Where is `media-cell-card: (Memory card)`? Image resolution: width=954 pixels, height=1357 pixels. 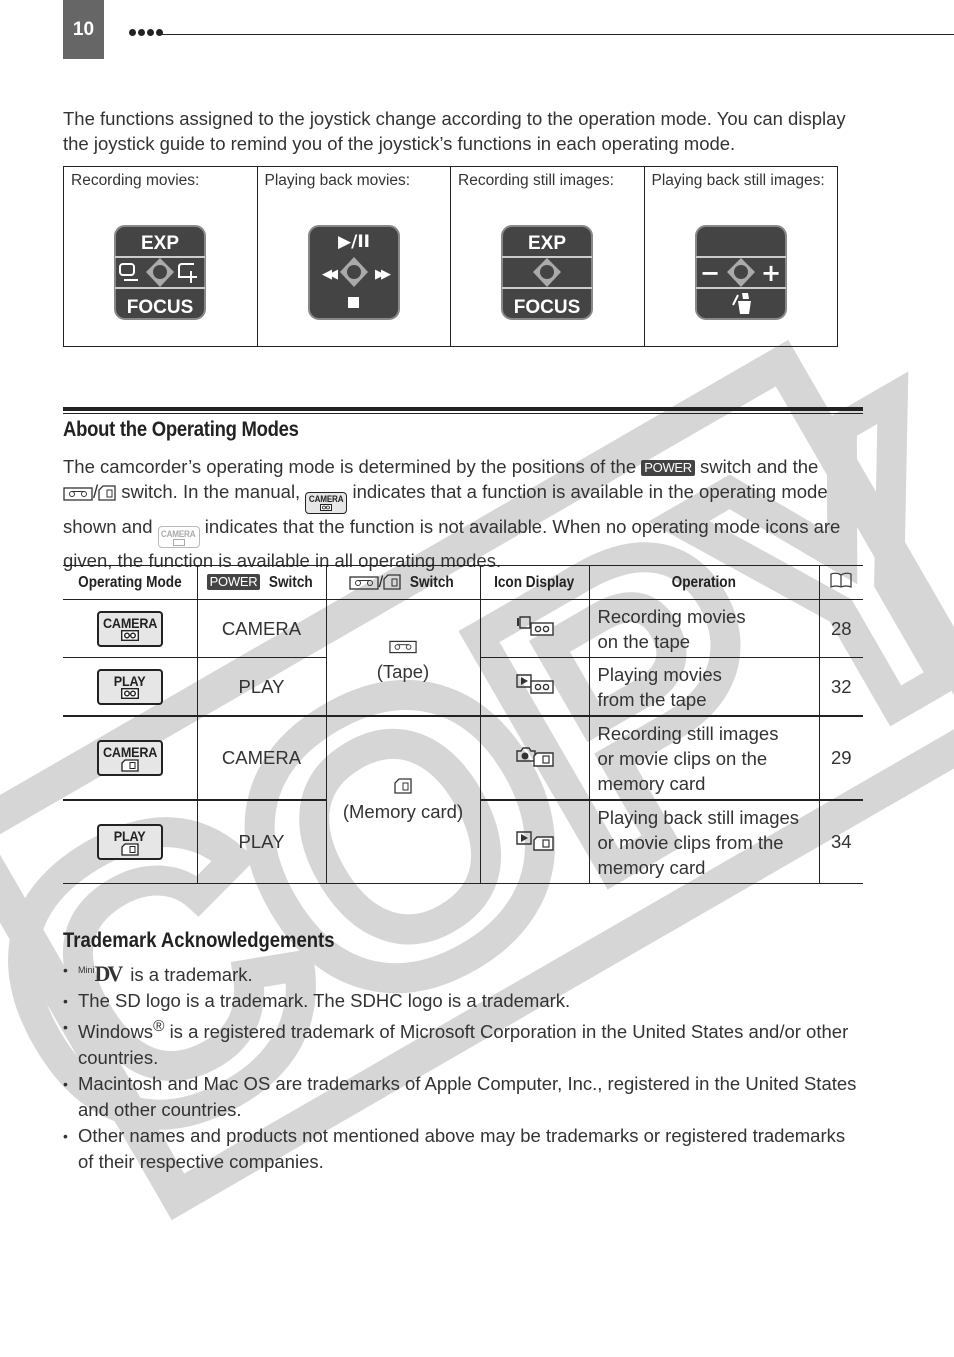
media-cell-card: (Memory card) is located at coordinates (403, 799).